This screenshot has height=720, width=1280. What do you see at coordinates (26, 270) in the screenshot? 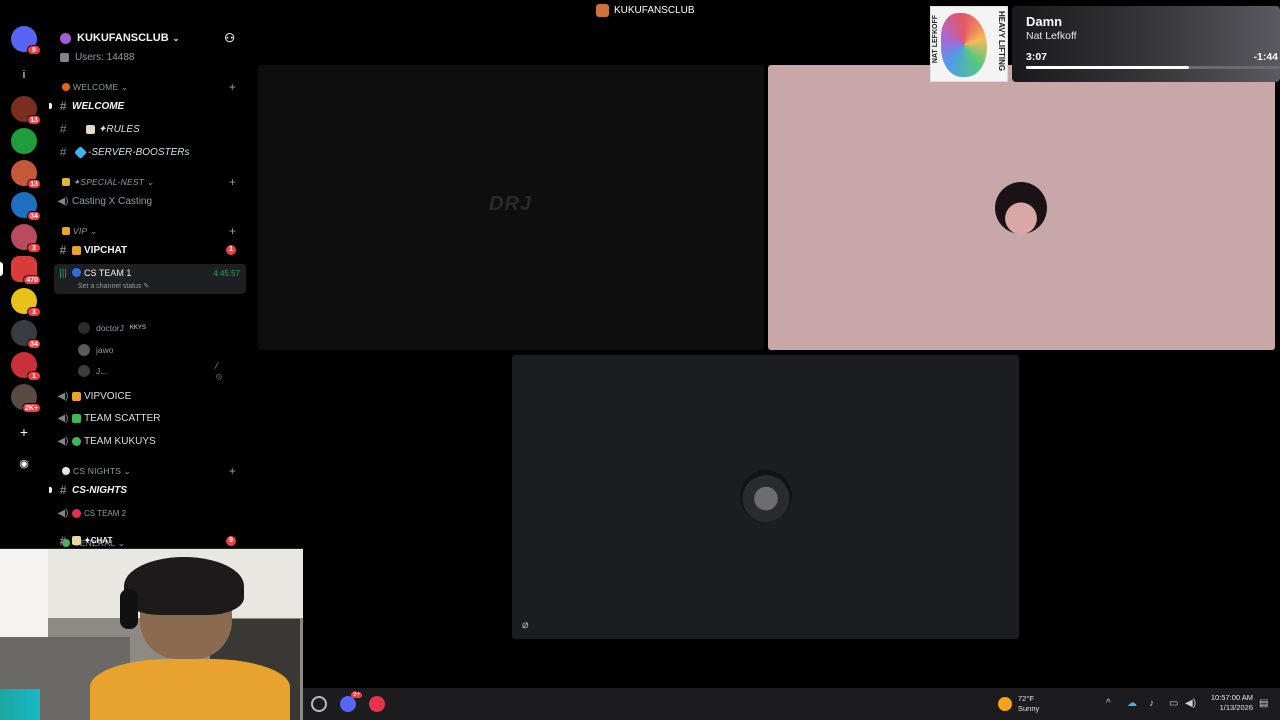
I see `server-icon-kukufansclub: 470` at bounding box center [26, 270].